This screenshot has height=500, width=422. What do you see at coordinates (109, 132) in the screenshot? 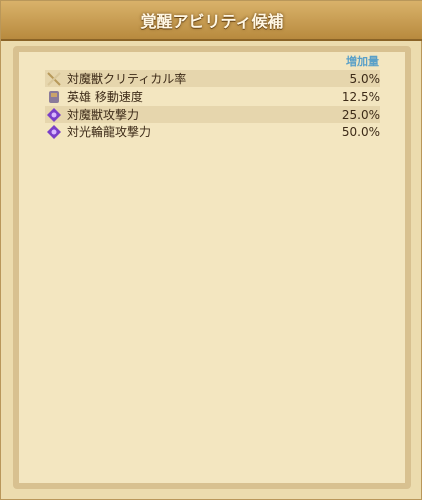
I see `ability-label: 対光輪龍攻撃力` at bounding box center [109, 132].